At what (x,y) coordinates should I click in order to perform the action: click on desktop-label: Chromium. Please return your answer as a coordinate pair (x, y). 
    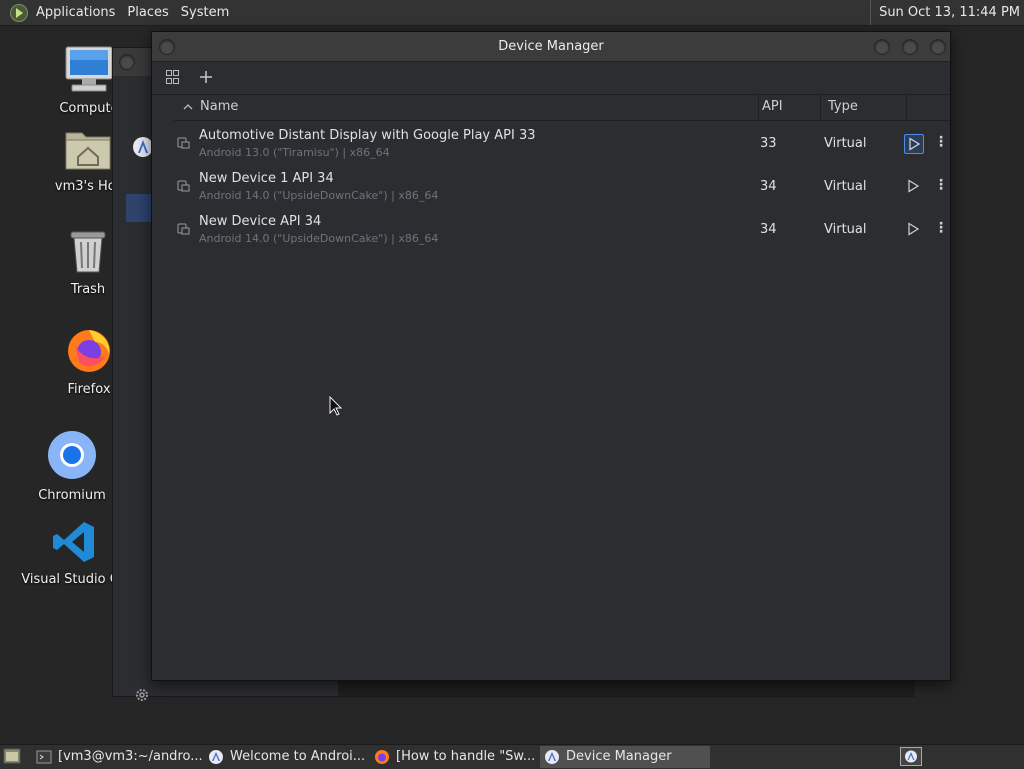
    Looking at the image, I should click on (72, 495).